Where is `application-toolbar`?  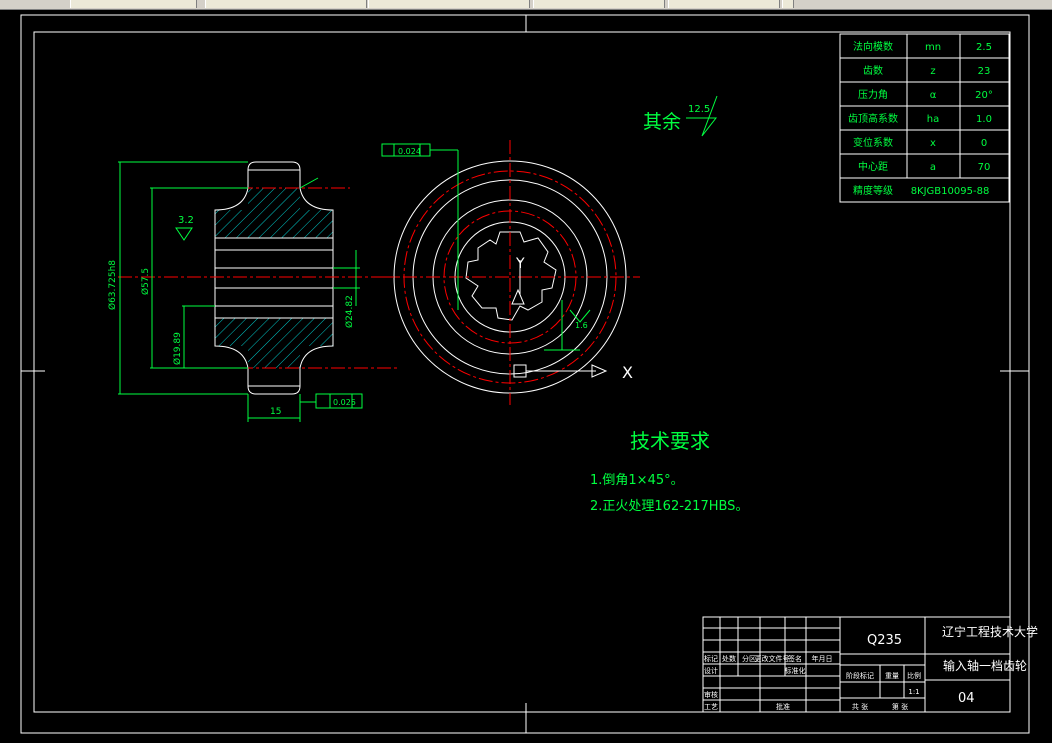
application-toolbar is located at coordinates (526, 5).